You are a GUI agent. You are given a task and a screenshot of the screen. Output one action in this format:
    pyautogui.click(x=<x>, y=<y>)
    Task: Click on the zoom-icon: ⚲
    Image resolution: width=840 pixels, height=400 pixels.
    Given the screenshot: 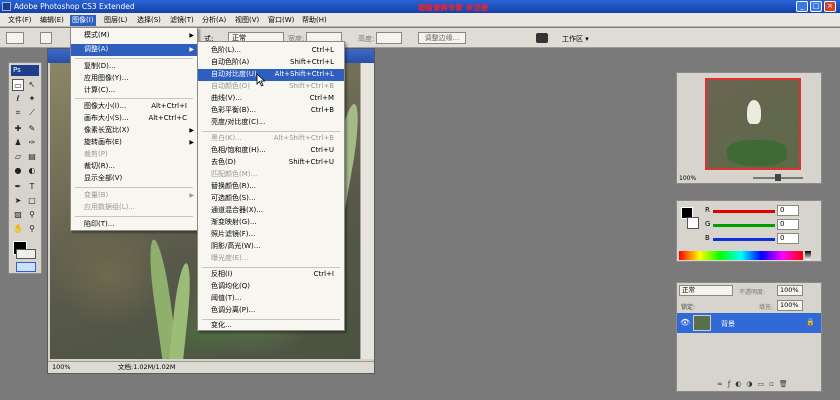 What is the action you would take?
    pyautogui.click(x=32, y=229)
    